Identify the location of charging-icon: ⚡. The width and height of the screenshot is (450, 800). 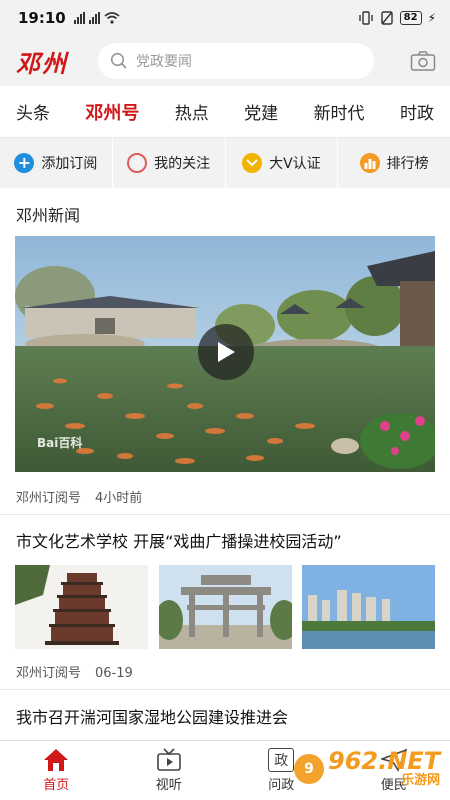
(431, 18).